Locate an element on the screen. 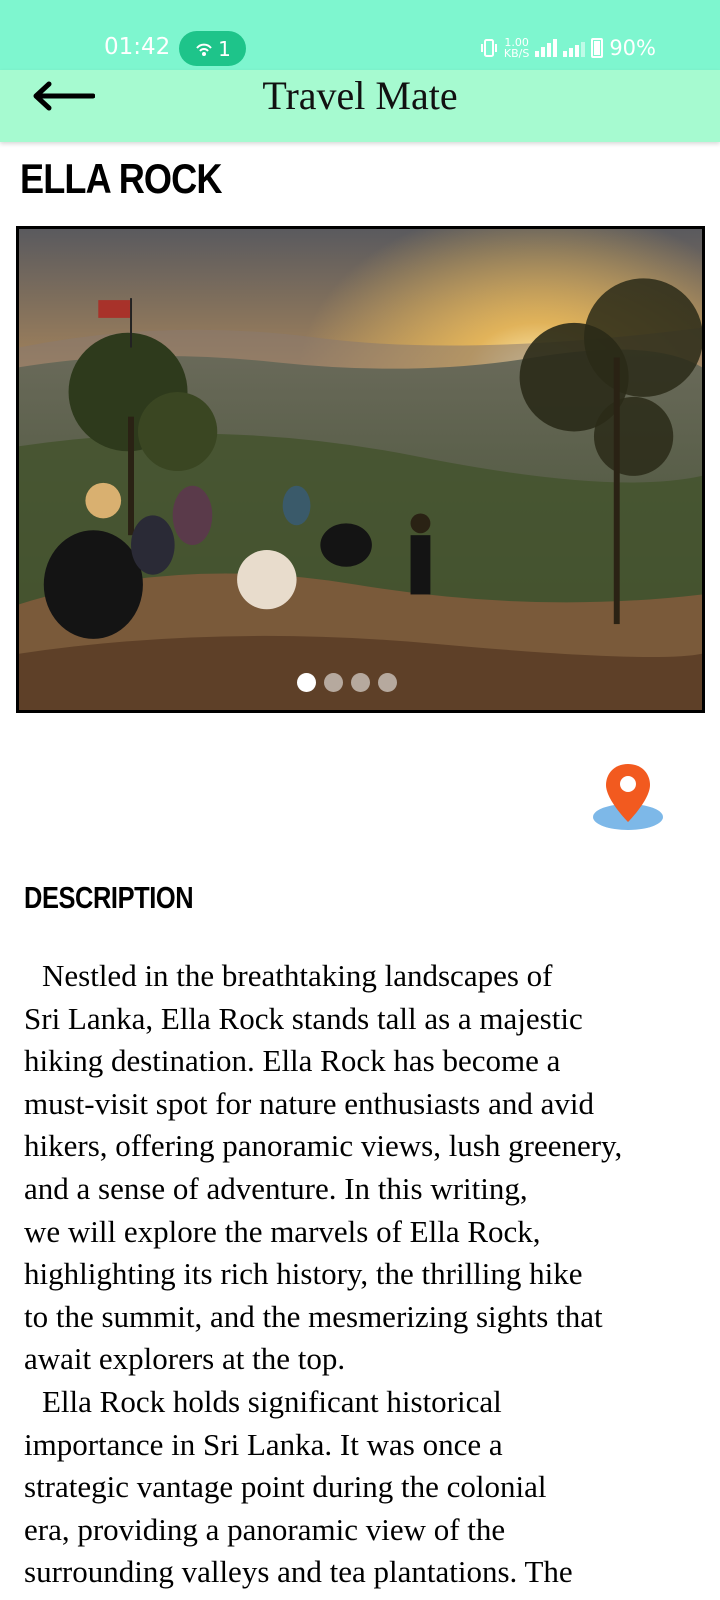  vibrate-icon is located at coordinates (488, 48).